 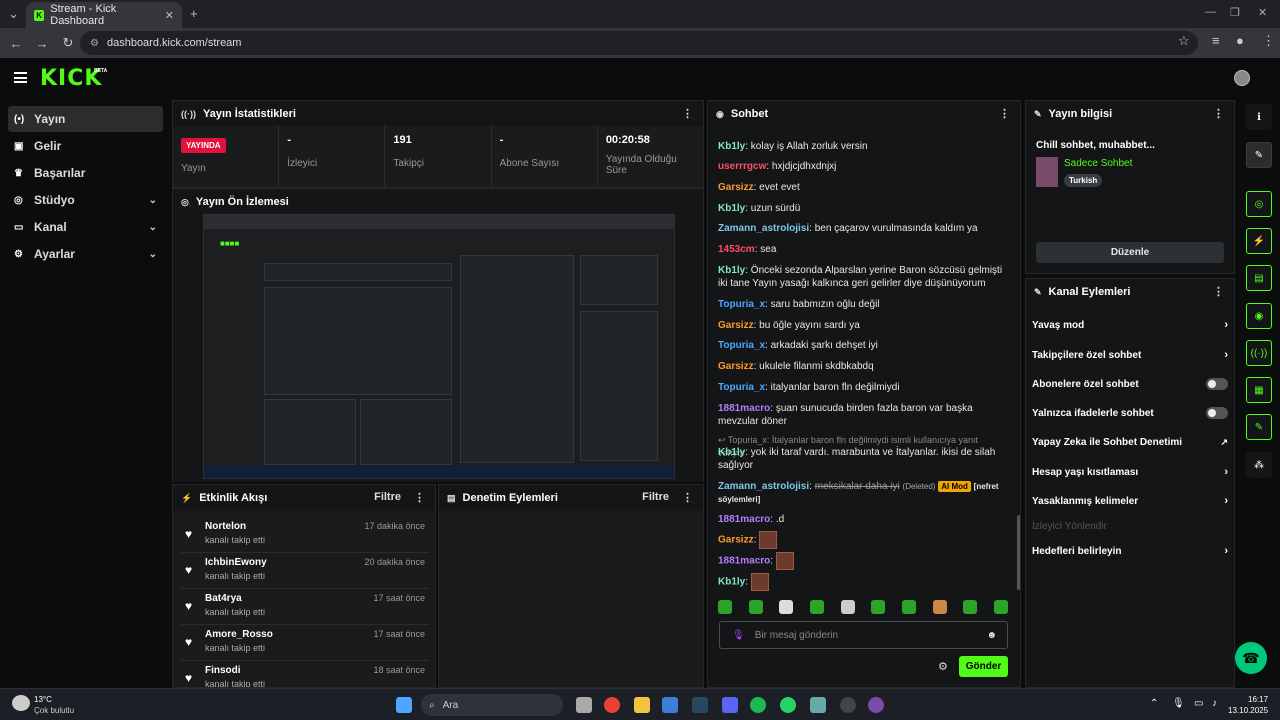 I want to click on store-icon, so click(x=670, y=705).